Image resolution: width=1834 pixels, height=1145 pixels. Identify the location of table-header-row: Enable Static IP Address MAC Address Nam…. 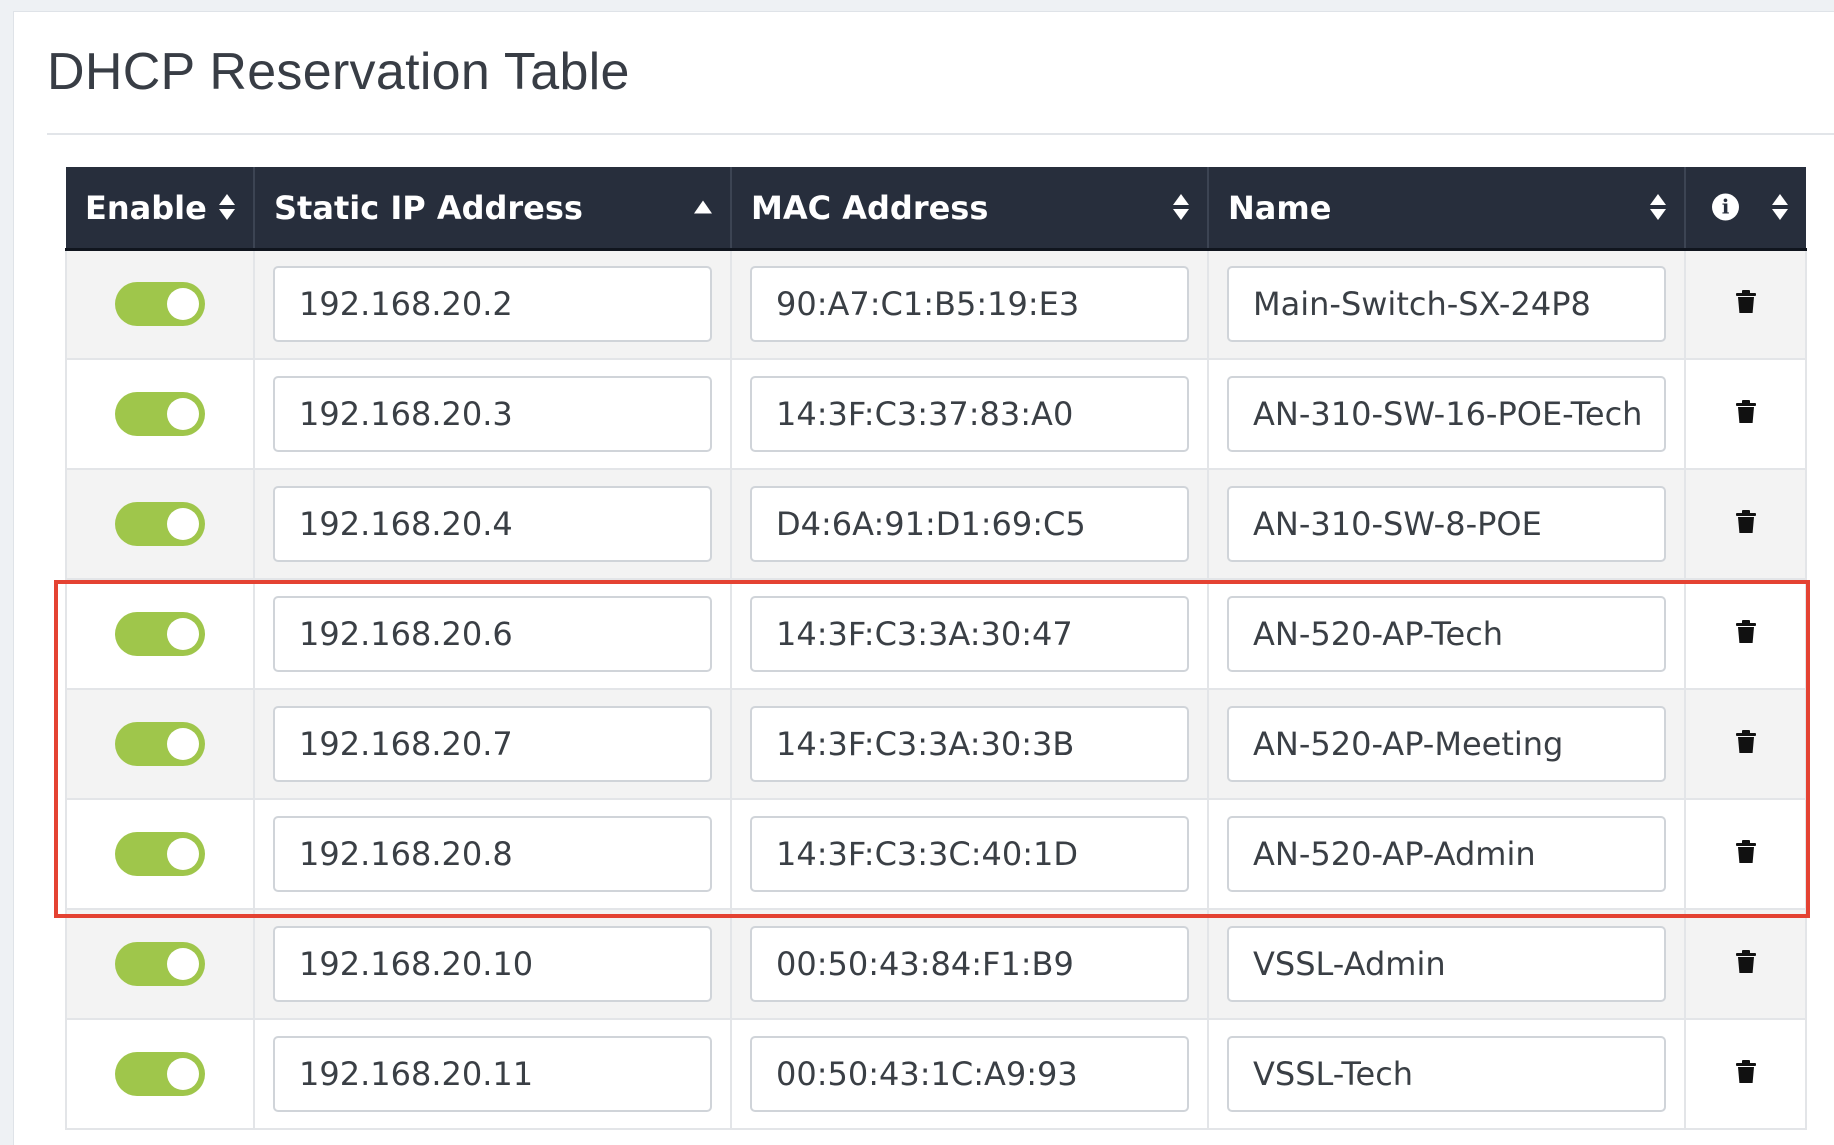
(936, 209).